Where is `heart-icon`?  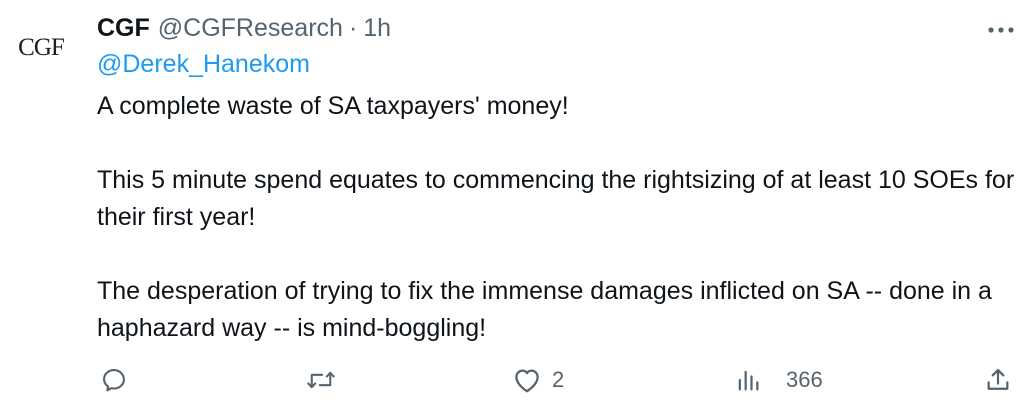
heart-icon is located at coordinates (527, 381).